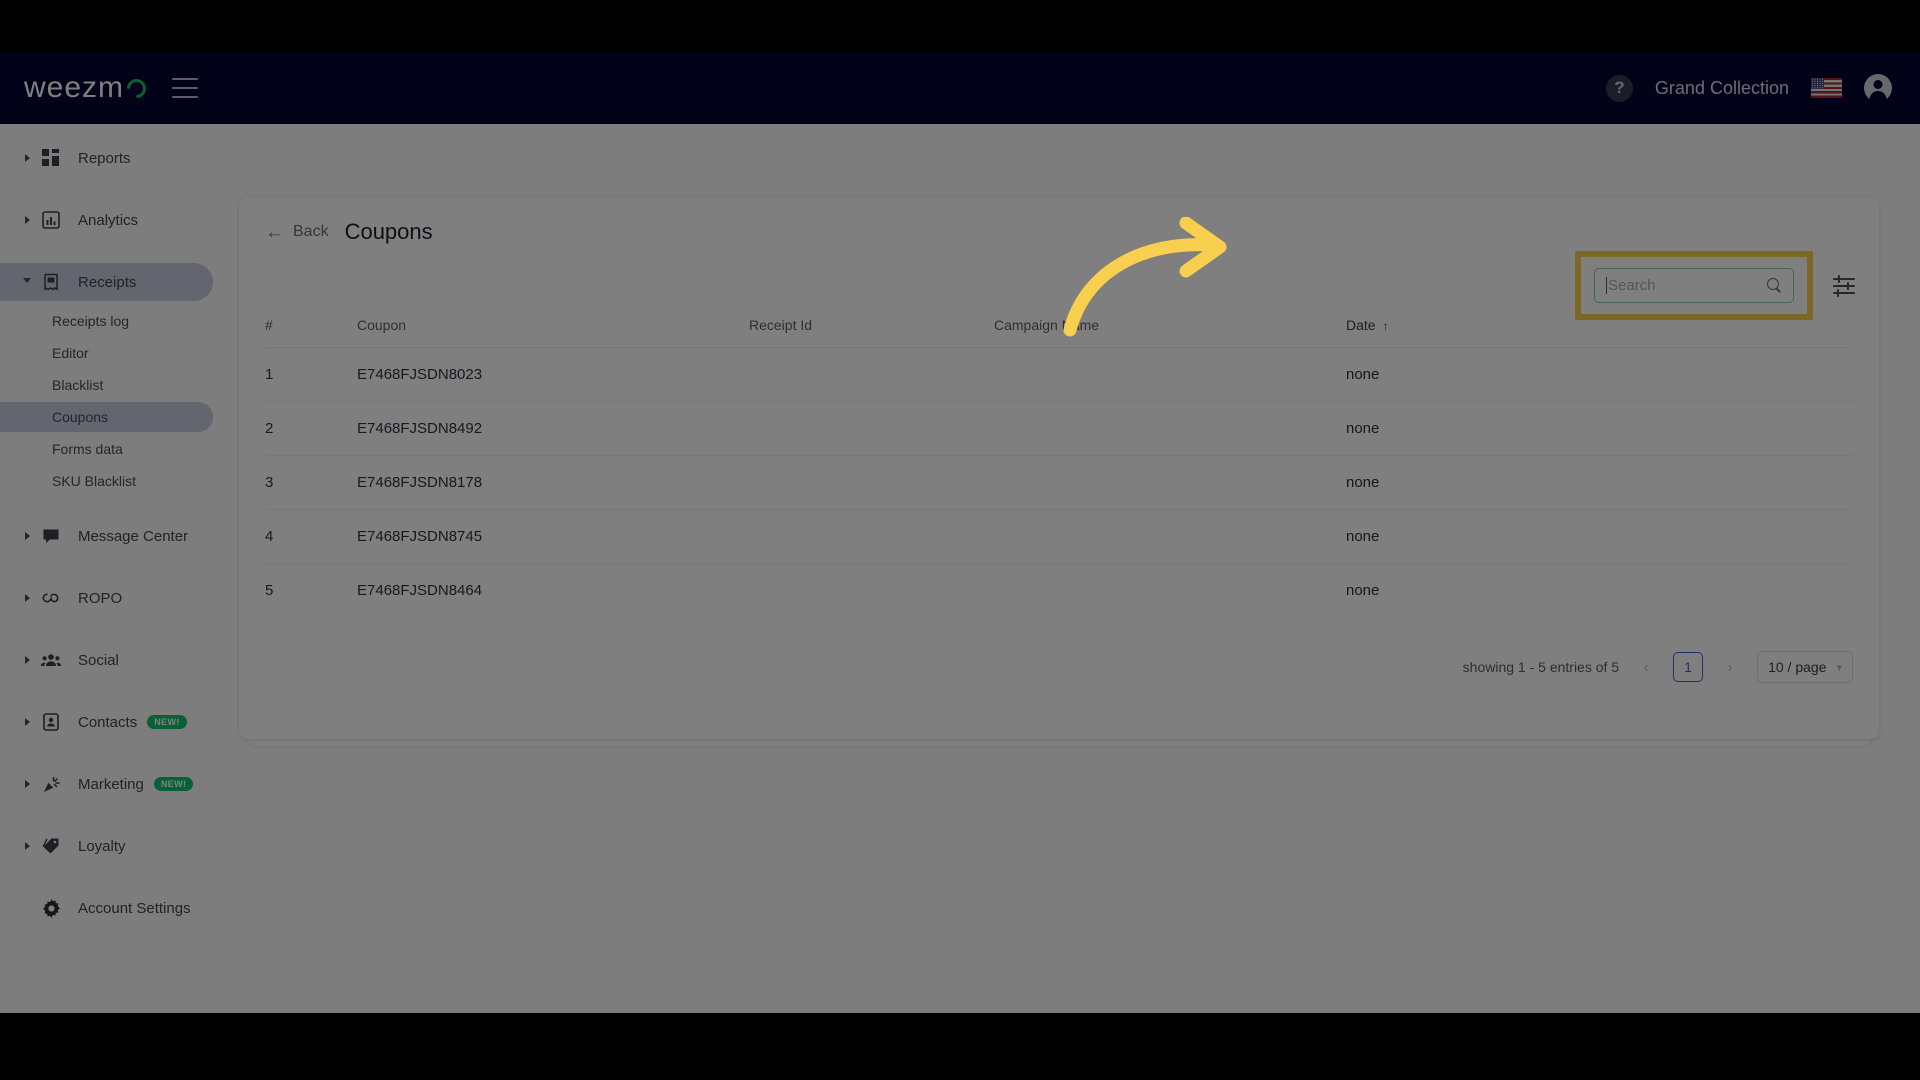 The image size is (1920, 1080). I want to click on chevron-left-icon: ‹, so click(1646, 667).